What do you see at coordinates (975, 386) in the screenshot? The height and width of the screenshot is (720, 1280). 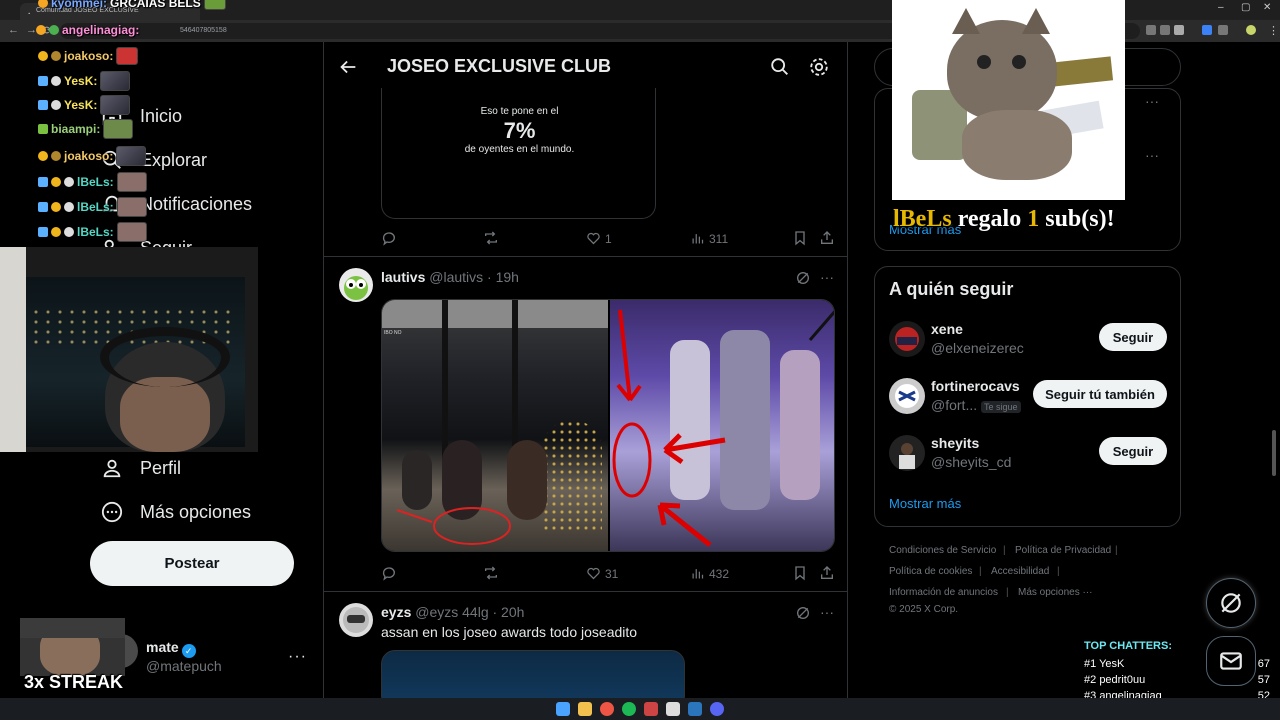 I see `follow-name: fortinerocavs` at bounding box center [975, 386].